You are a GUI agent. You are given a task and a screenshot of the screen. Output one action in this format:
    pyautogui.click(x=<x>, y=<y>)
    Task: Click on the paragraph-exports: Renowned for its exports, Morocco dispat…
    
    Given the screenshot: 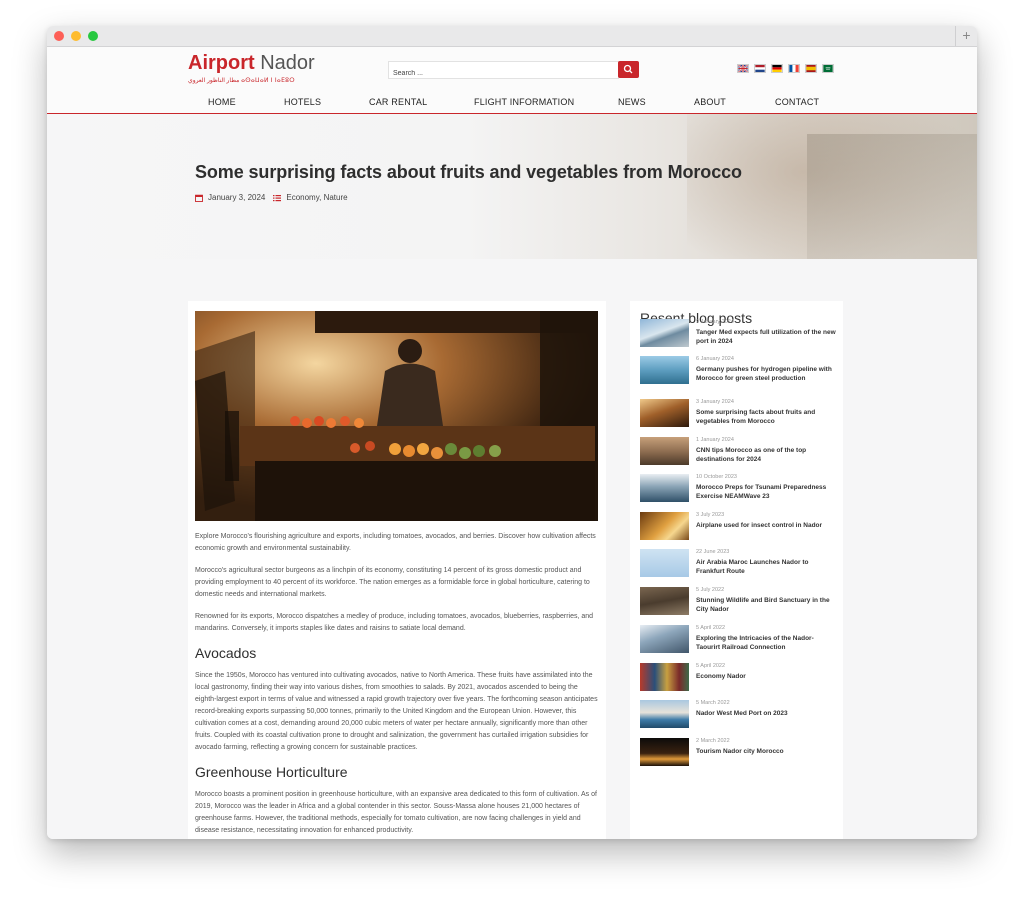 What is the action you would take?
    pyautogui.click(x=394, y=622)
    